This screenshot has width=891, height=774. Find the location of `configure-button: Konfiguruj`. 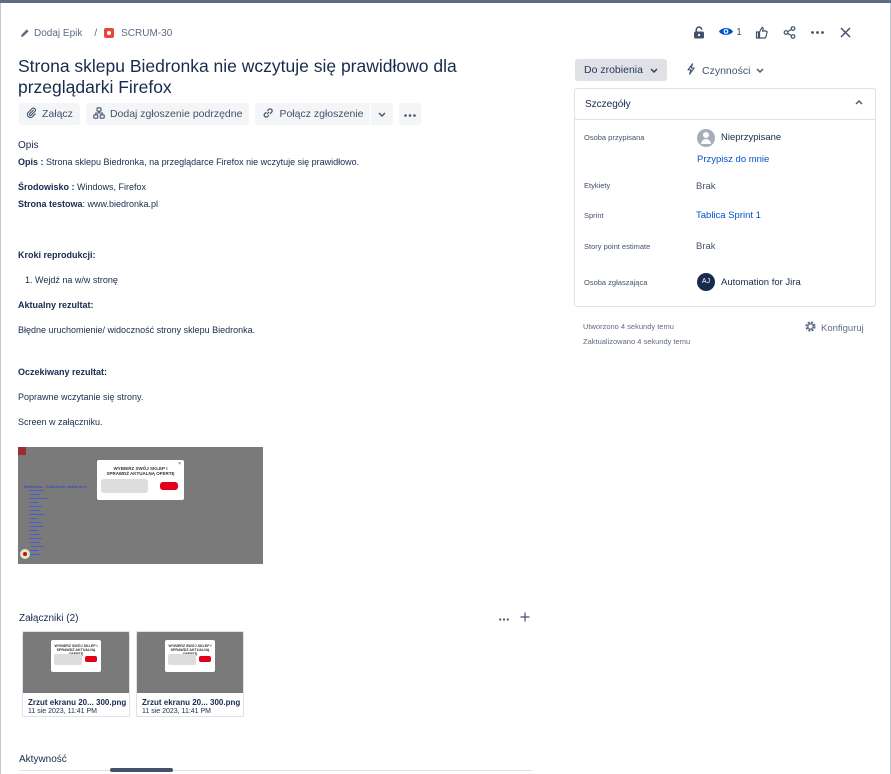

configure-button: Konfiguruj is located at coordinates (834, 328).